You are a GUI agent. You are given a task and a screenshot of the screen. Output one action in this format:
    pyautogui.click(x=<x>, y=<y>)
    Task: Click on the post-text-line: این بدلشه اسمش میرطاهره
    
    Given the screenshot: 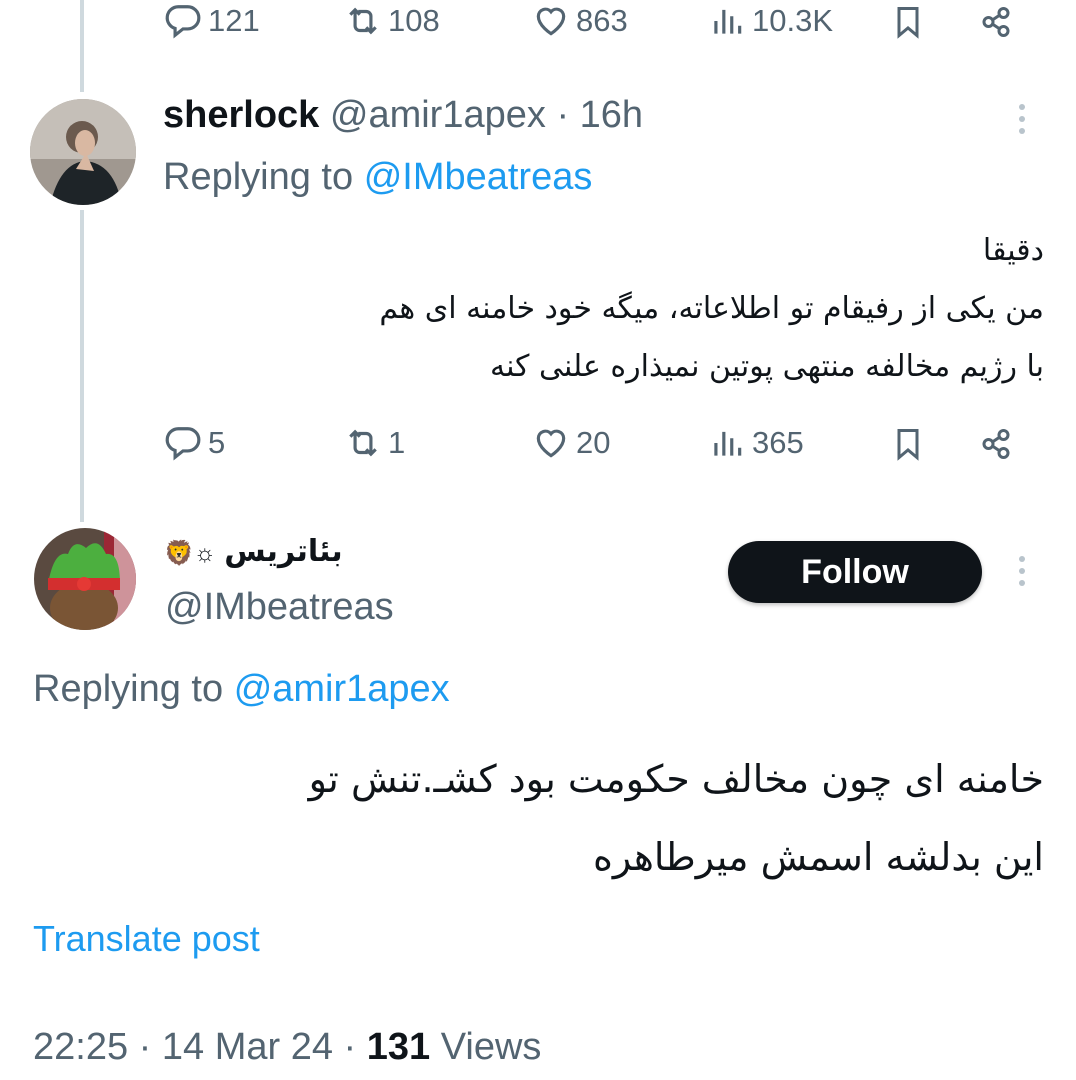 What is the action you would take?
    pyautogui.click(x=818, y=857)
    